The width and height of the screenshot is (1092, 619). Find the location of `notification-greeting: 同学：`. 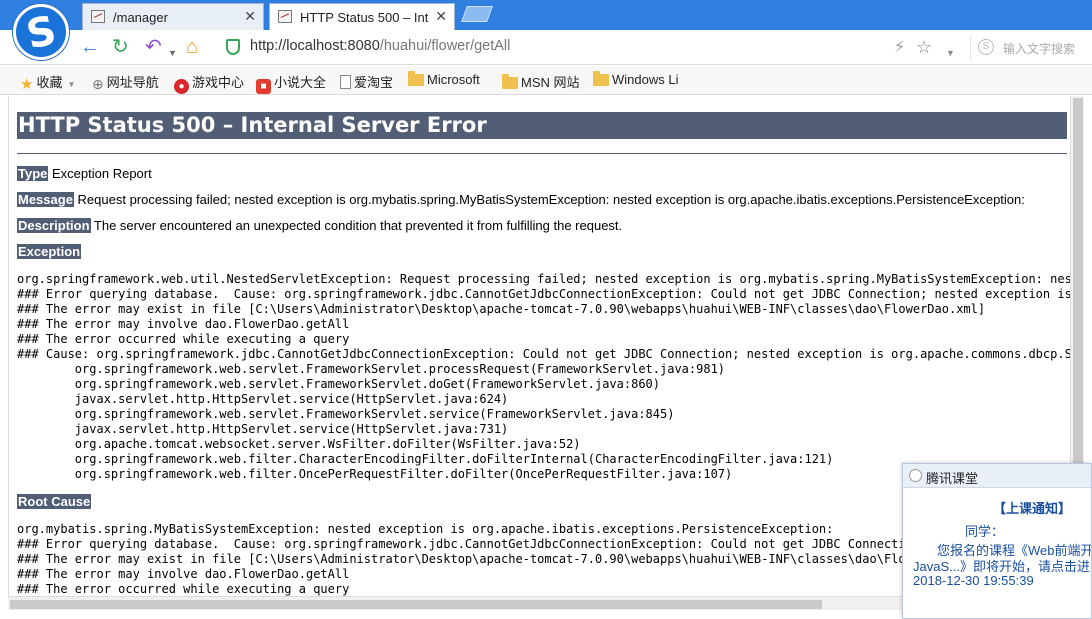

notification-greeting: 同学： is located at coordinates (985, 531).